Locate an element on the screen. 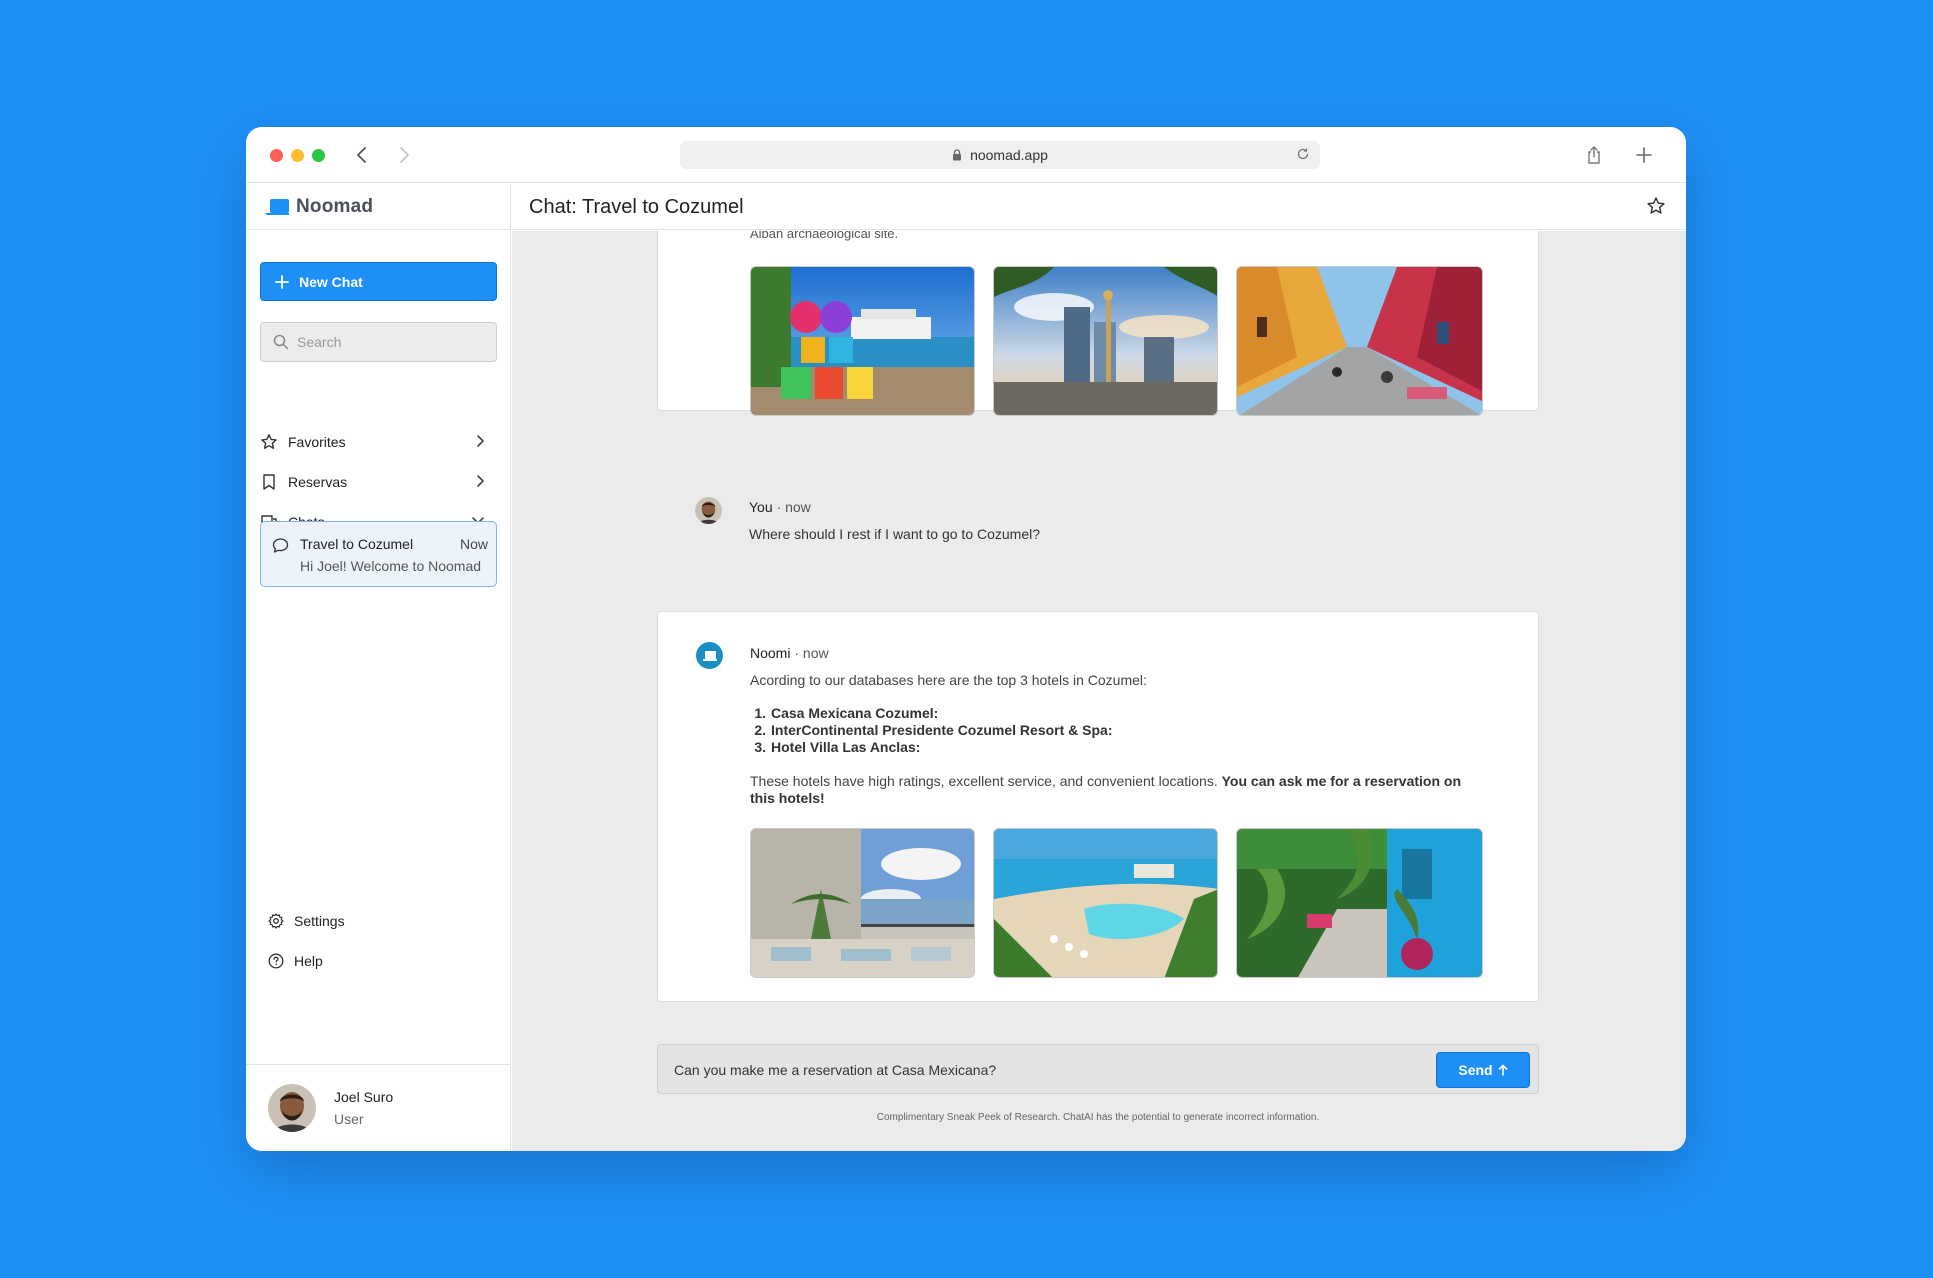 The width and height of the screenshot is (1933, 1278). search-placeholder: Search is located at coordinates (319, 342).